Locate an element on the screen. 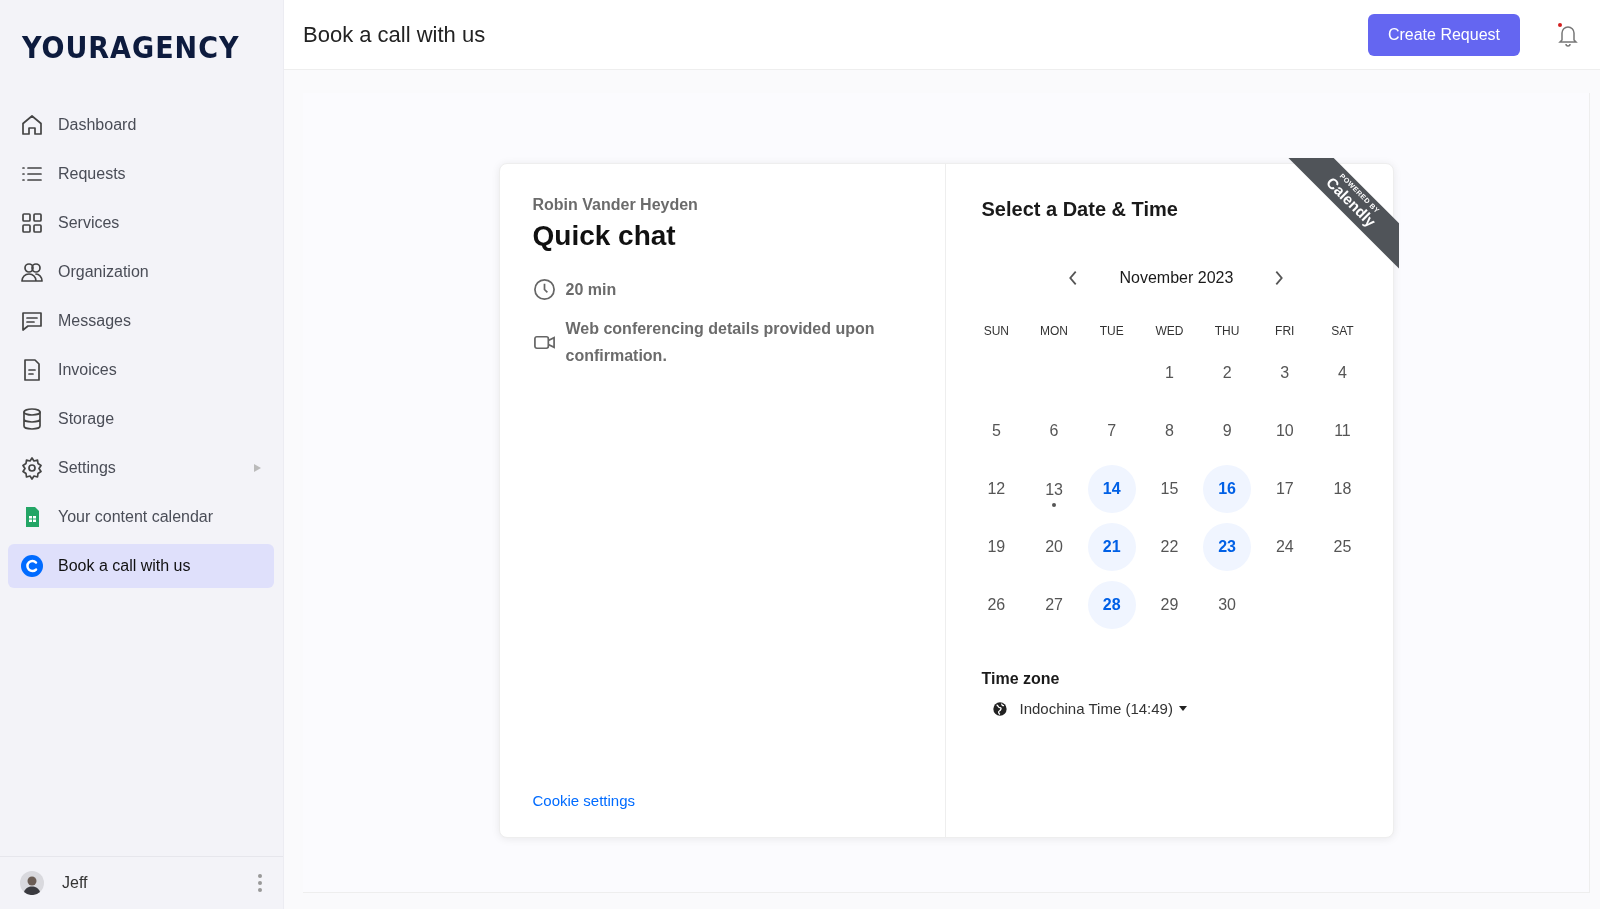 This screenshot has height=909, width=1600. month-label: November 2023 is located at coordinates (1176, 278).